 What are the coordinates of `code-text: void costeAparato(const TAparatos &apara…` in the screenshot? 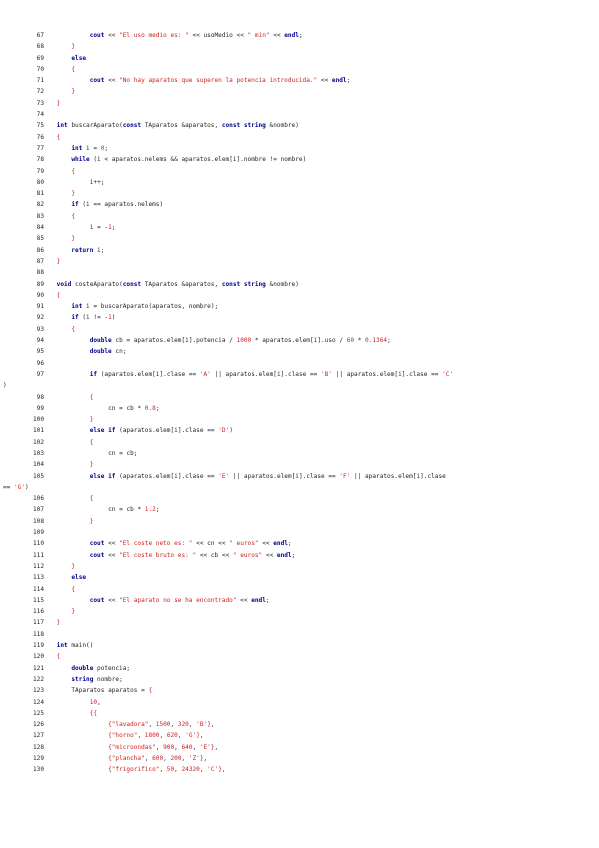 It's located at (177, 284).